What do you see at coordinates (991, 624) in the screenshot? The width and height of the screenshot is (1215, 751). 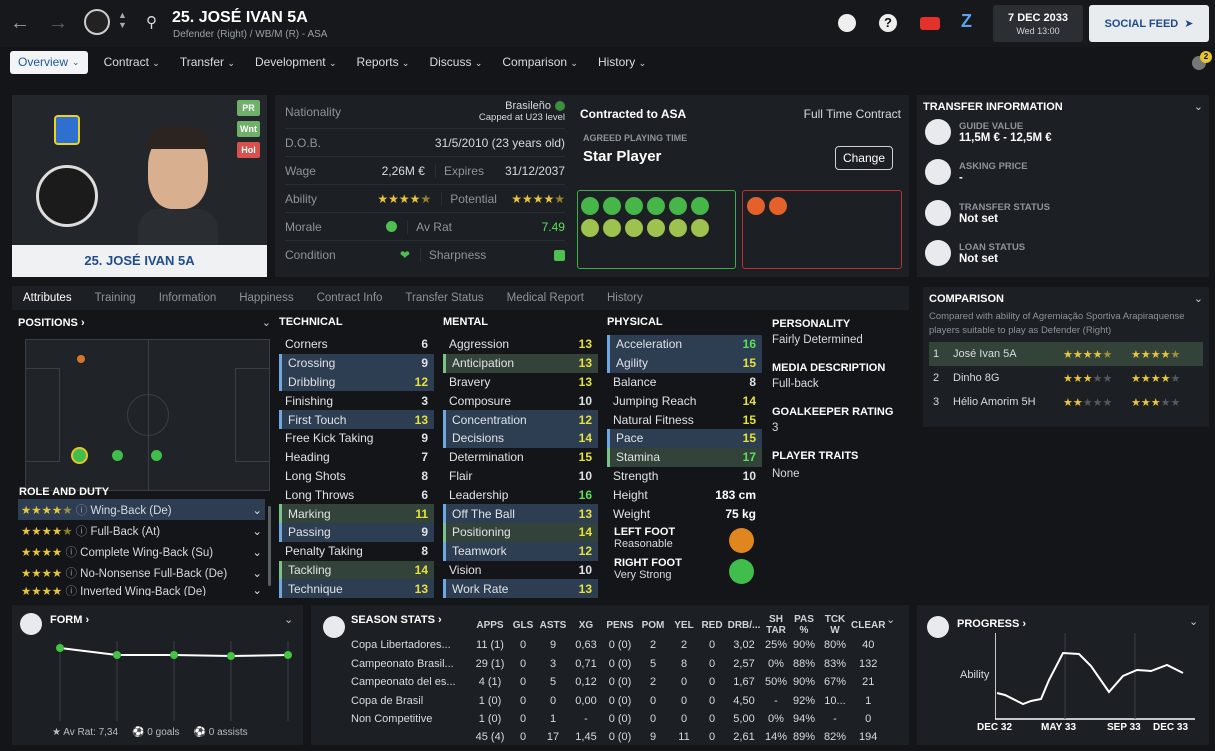 I see `progress-title: PROGRESS ›` at bounding box center [991, 624].